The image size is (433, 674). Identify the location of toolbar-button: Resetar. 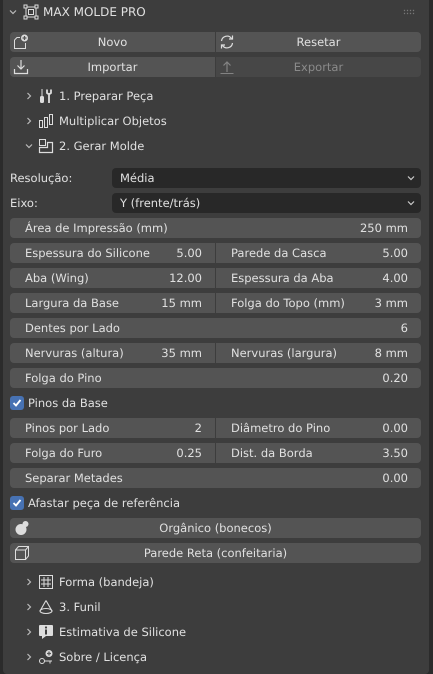
(318, 42).